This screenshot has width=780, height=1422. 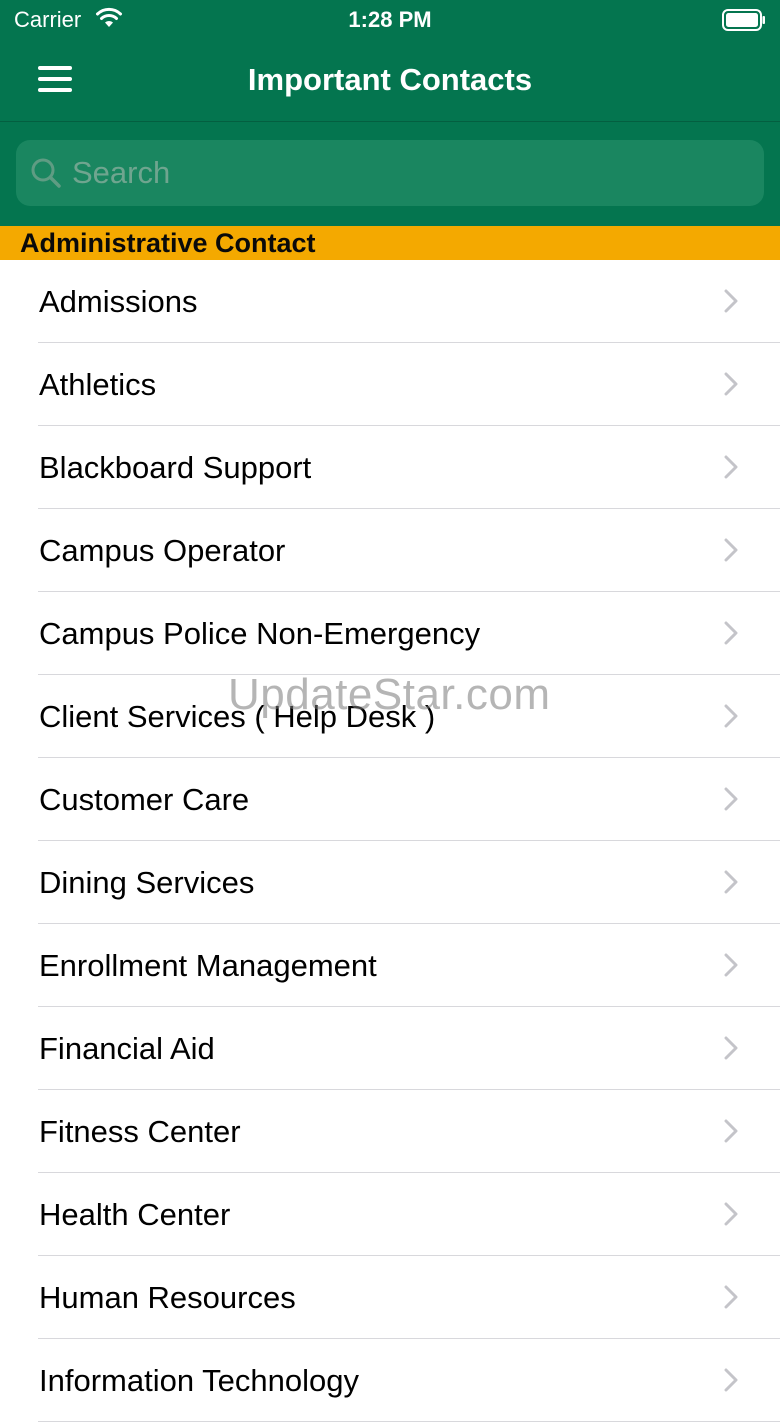 I want to click on contact-label: Campus Operator, so click(x=162, y=550).